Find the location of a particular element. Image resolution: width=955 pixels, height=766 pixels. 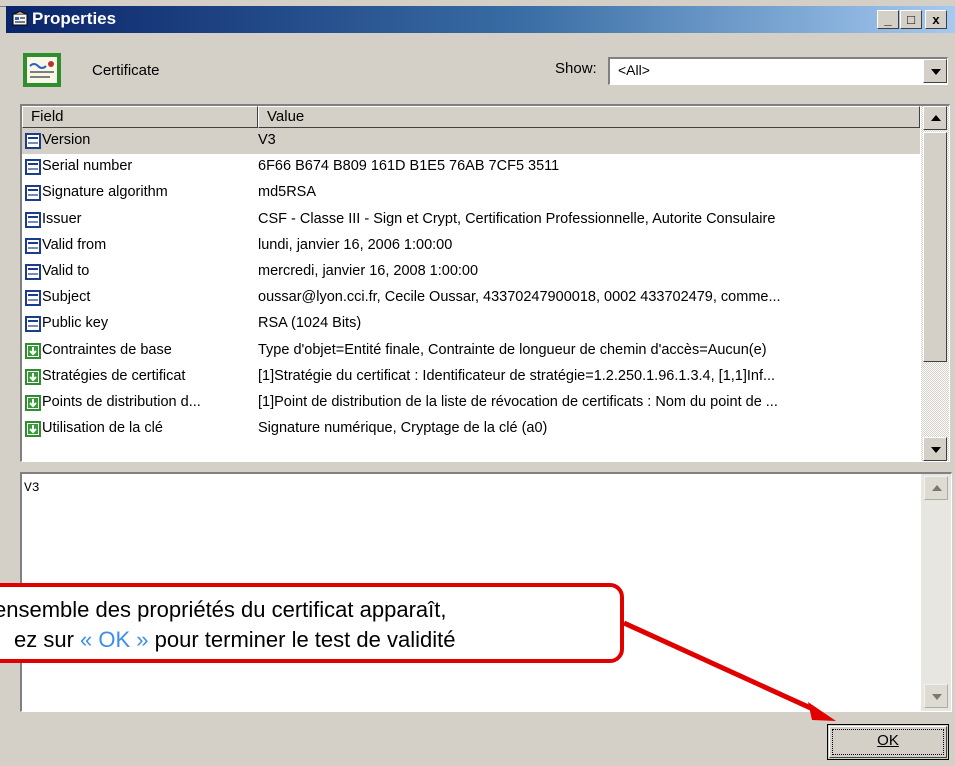

title-bar: Properties _ □ x is located at coordinates (480, 19).